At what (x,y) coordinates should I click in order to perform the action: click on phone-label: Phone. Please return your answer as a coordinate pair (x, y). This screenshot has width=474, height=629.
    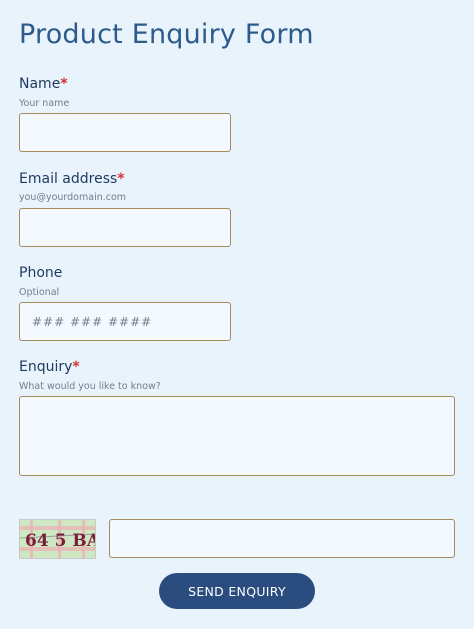
    Looking at the image, I should click on (41, 273).